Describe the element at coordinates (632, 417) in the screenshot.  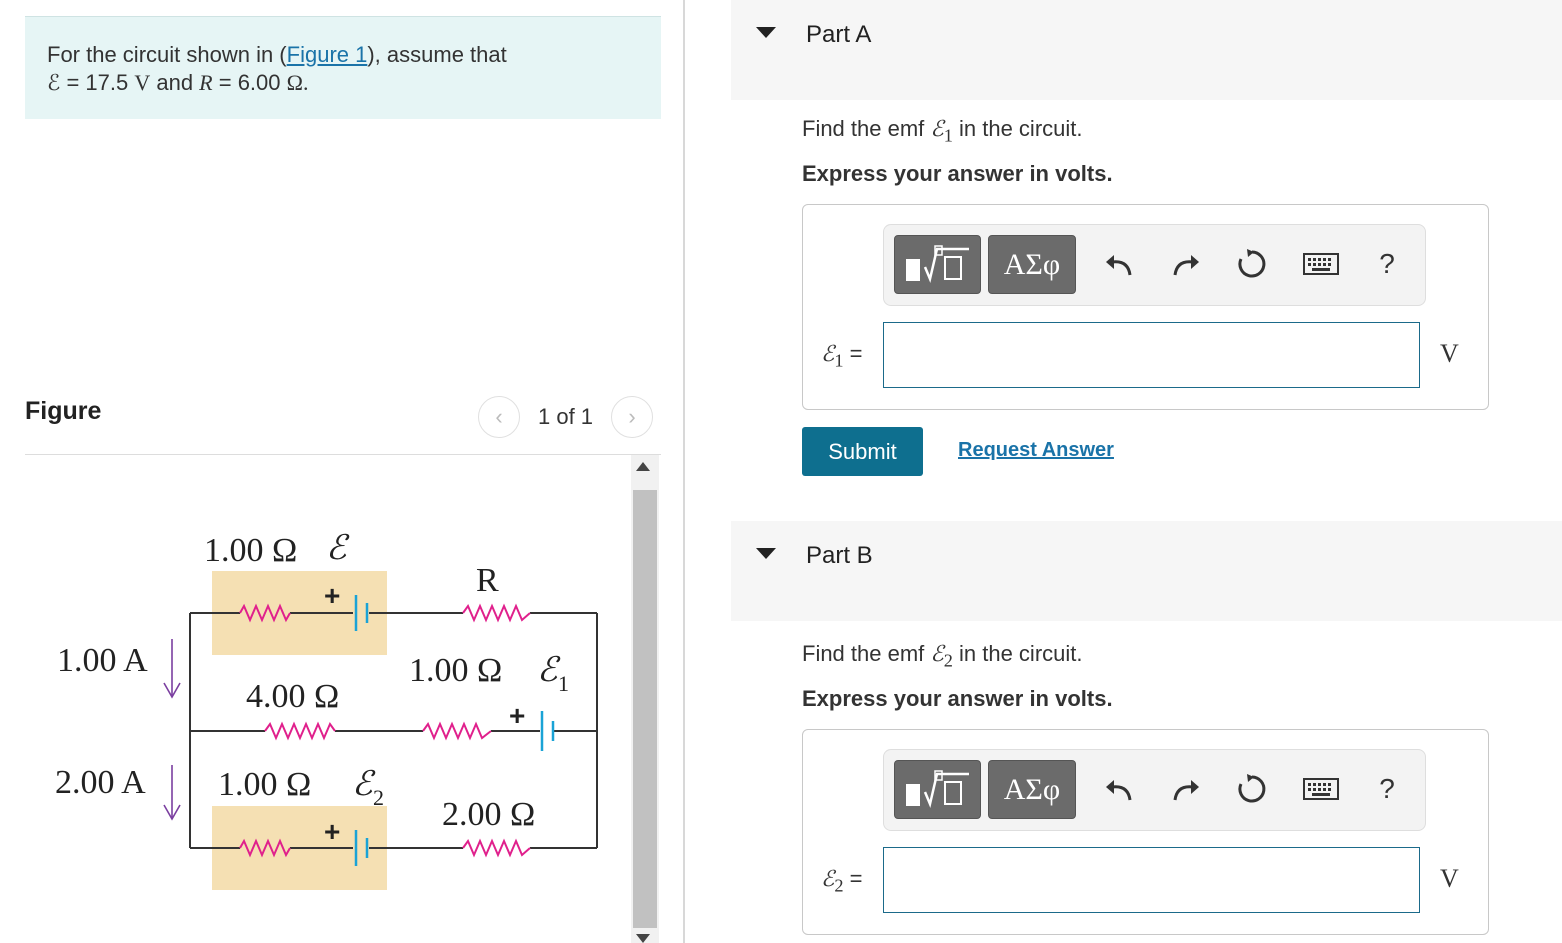
I see `chevron-right-icon: ›` at that location.